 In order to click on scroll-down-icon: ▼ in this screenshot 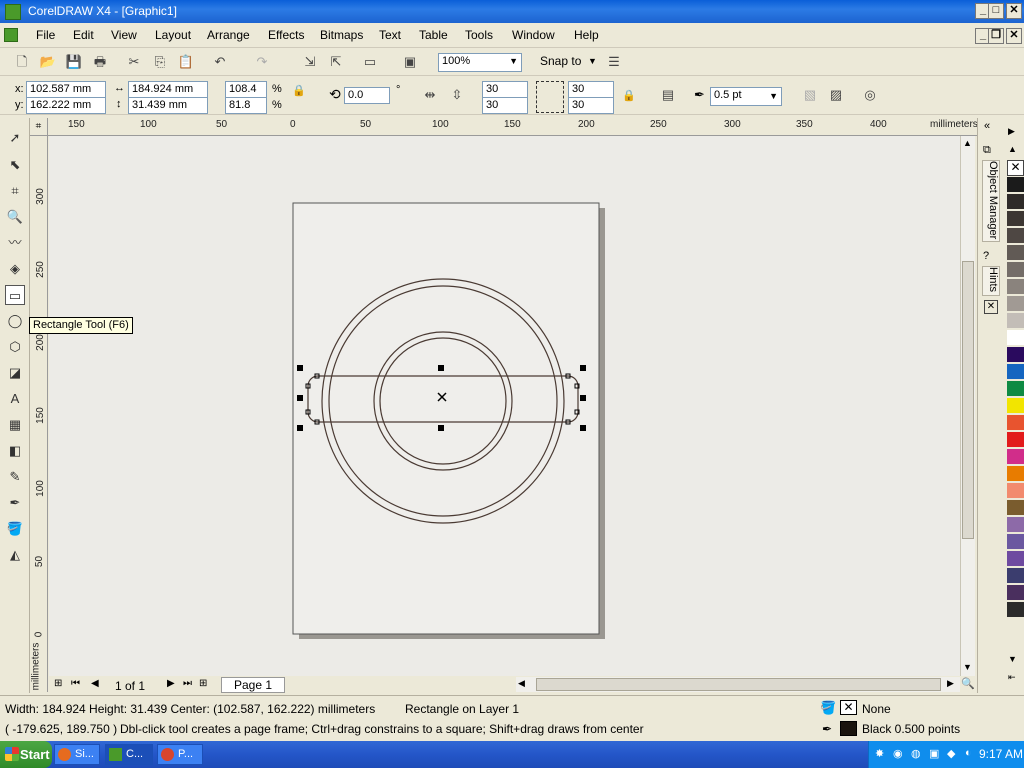, I will do `click(967, 667)`.